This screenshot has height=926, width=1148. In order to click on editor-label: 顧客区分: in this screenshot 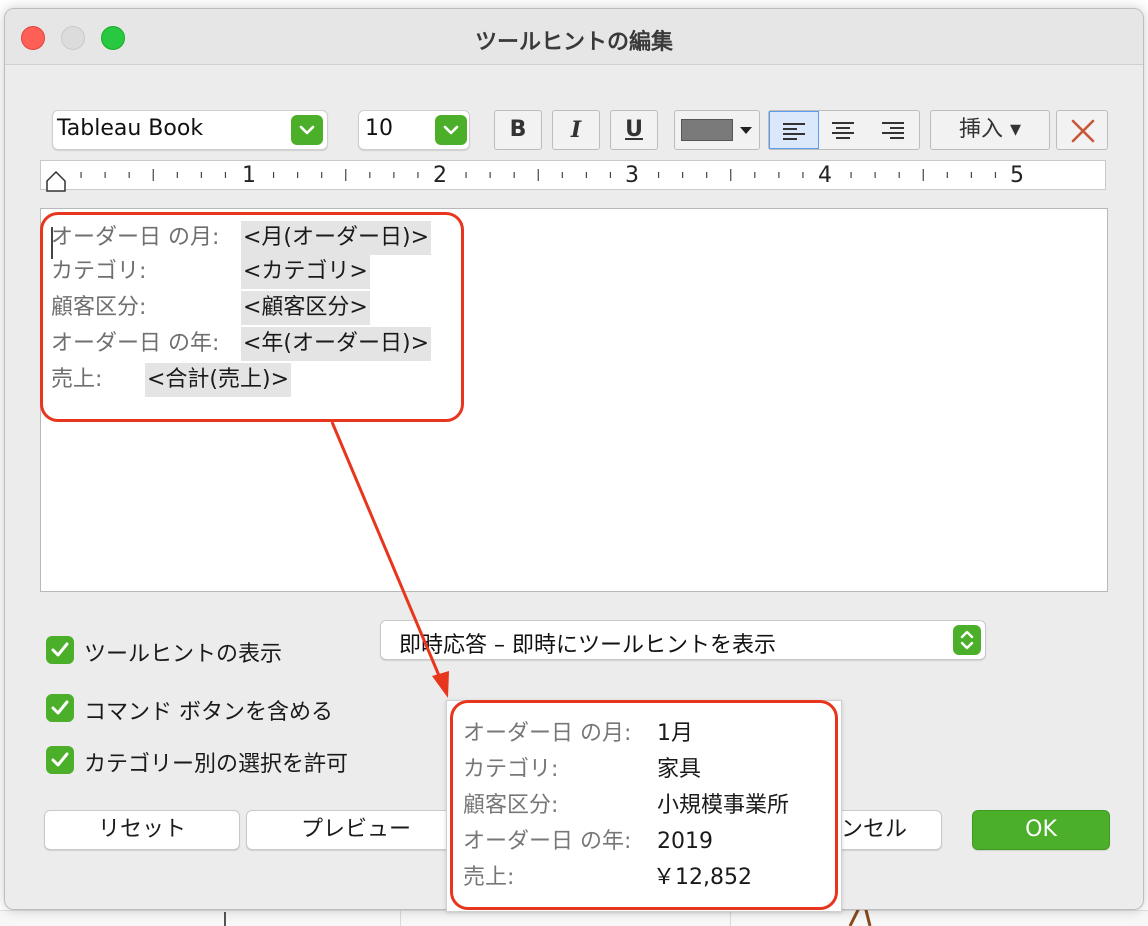, I will do `click(99, 307)`.